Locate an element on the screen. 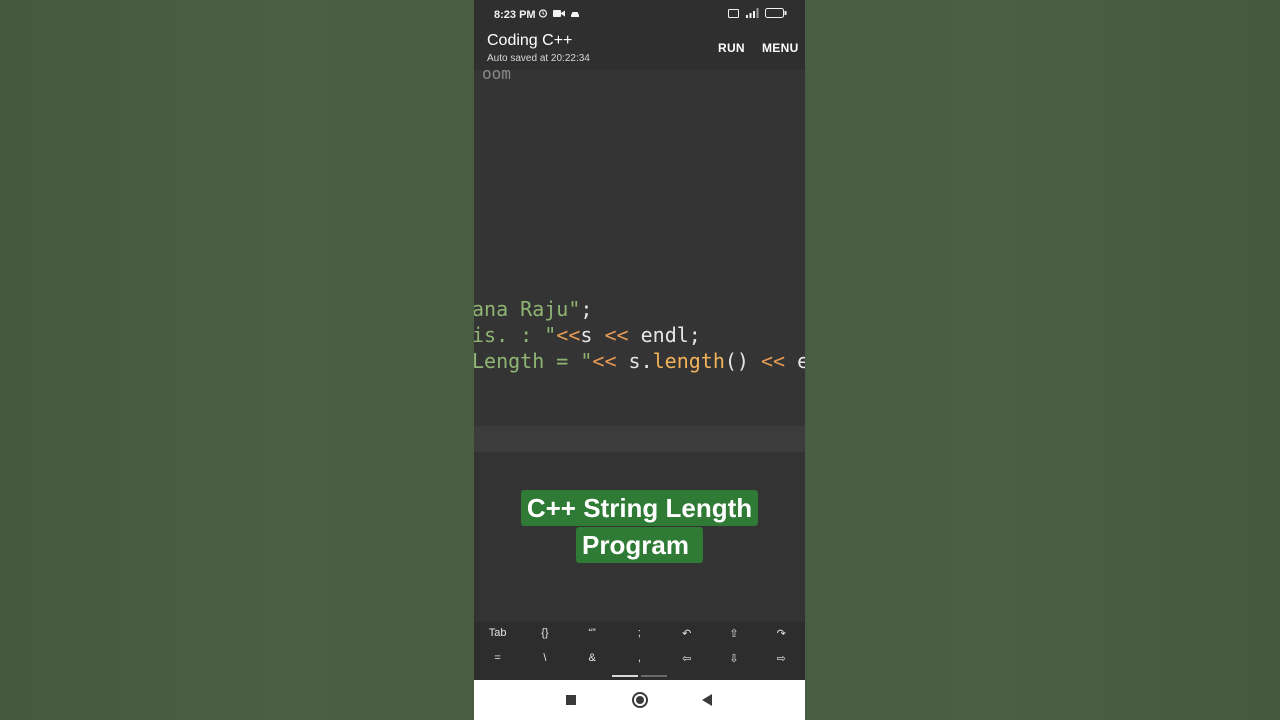 The height and width of the screenshot is (720, 1280). key-semicolon: ; is located at coordinates (639, 633).